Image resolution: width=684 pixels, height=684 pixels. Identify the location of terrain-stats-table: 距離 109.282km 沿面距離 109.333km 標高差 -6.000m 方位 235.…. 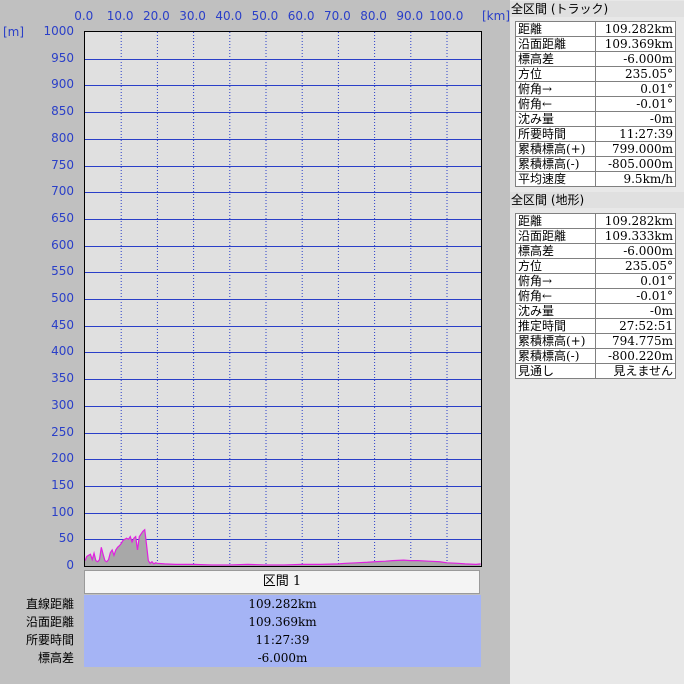
(596, 296).